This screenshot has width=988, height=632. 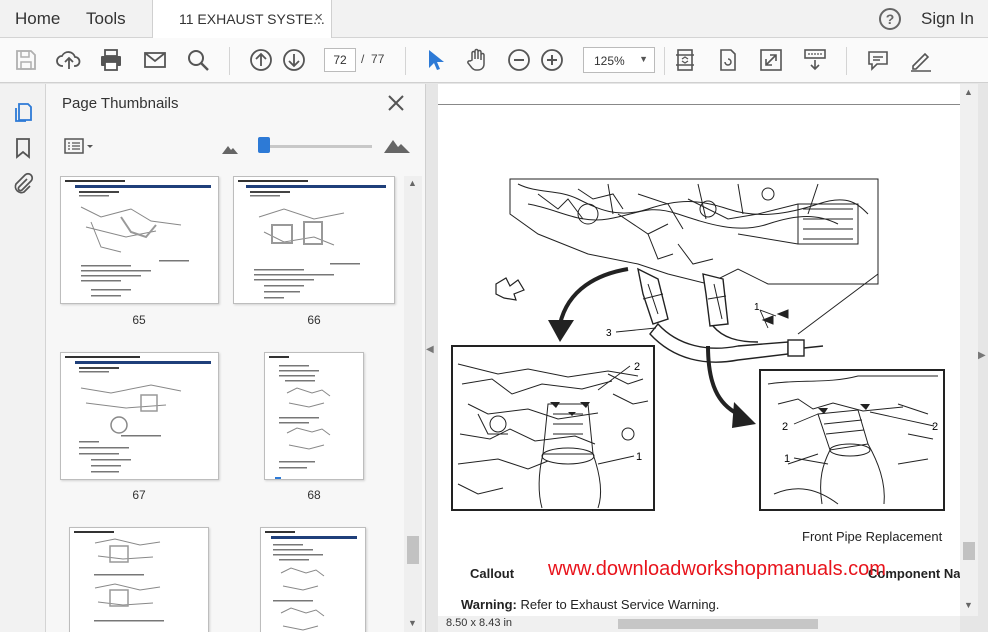 What do you see at coordinates (23, 358) in the screenshot?
I see `left-rail` at bounding box center [23, 358].